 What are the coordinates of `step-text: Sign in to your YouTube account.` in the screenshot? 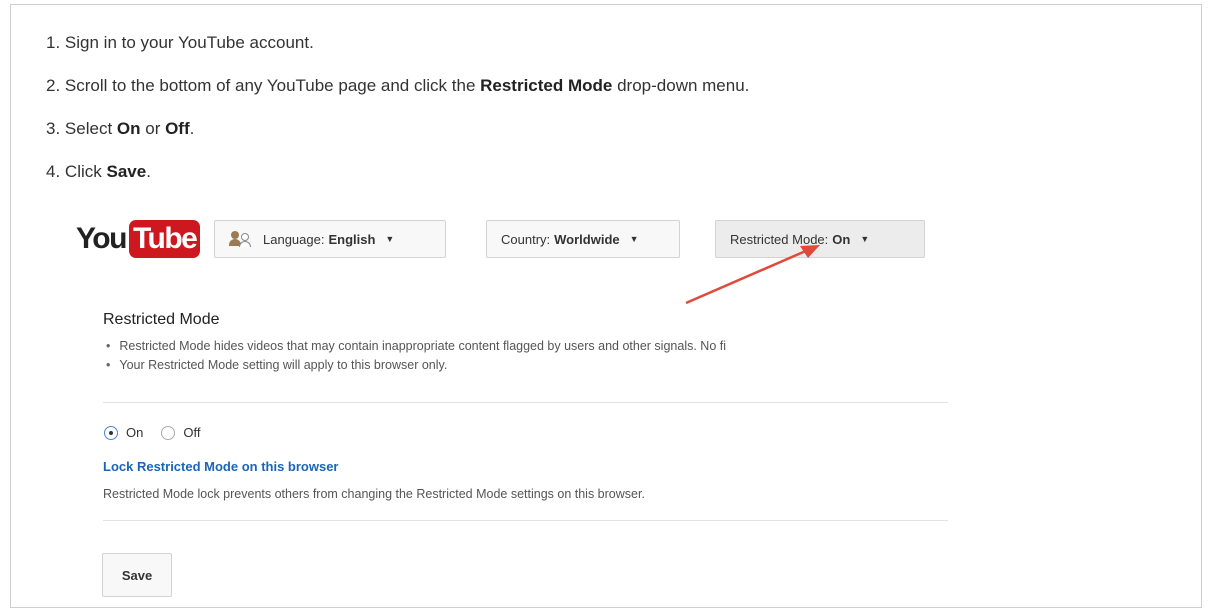 It's located at (189, 42).